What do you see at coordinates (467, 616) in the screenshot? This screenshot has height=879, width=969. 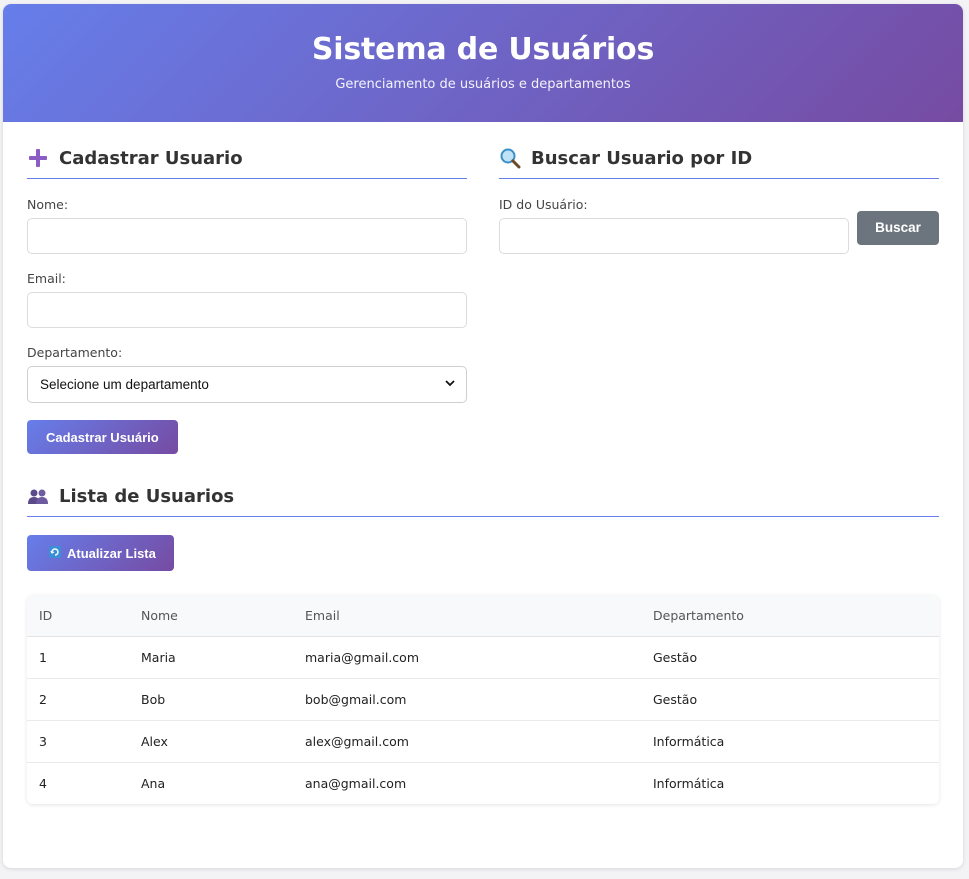 I see `column-header-email: Email` at bounding box center [467, 616].